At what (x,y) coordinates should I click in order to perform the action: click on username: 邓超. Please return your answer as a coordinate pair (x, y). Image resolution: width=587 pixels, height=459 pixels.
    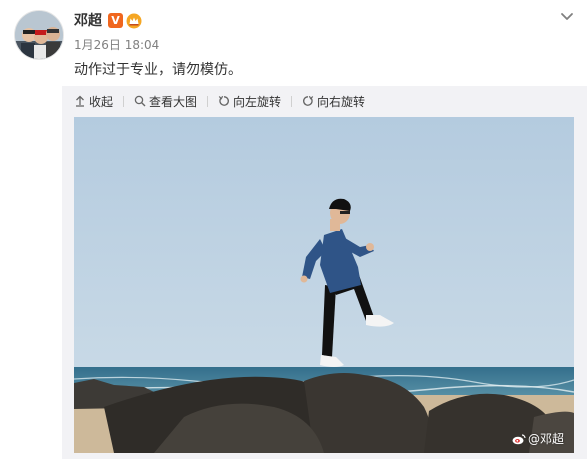
    Looking at the image, I should click on (88, 21).